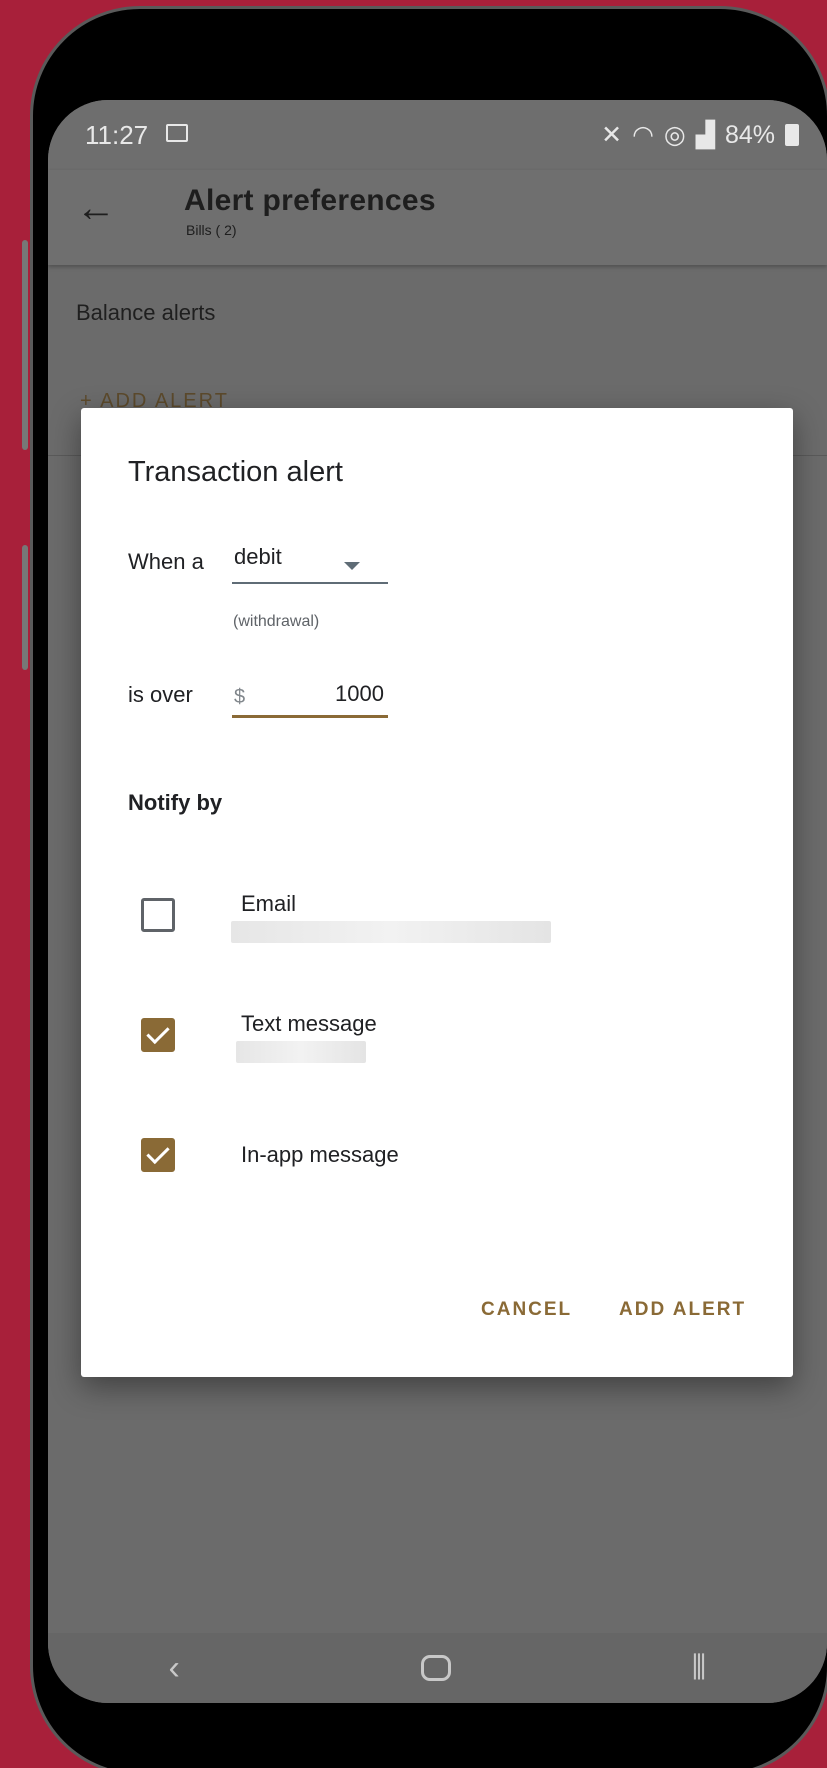  What do you see at coordinates (674, 135) in the screenshot?
I see `volte-icon: ◎` at bounding box center [674, 135].